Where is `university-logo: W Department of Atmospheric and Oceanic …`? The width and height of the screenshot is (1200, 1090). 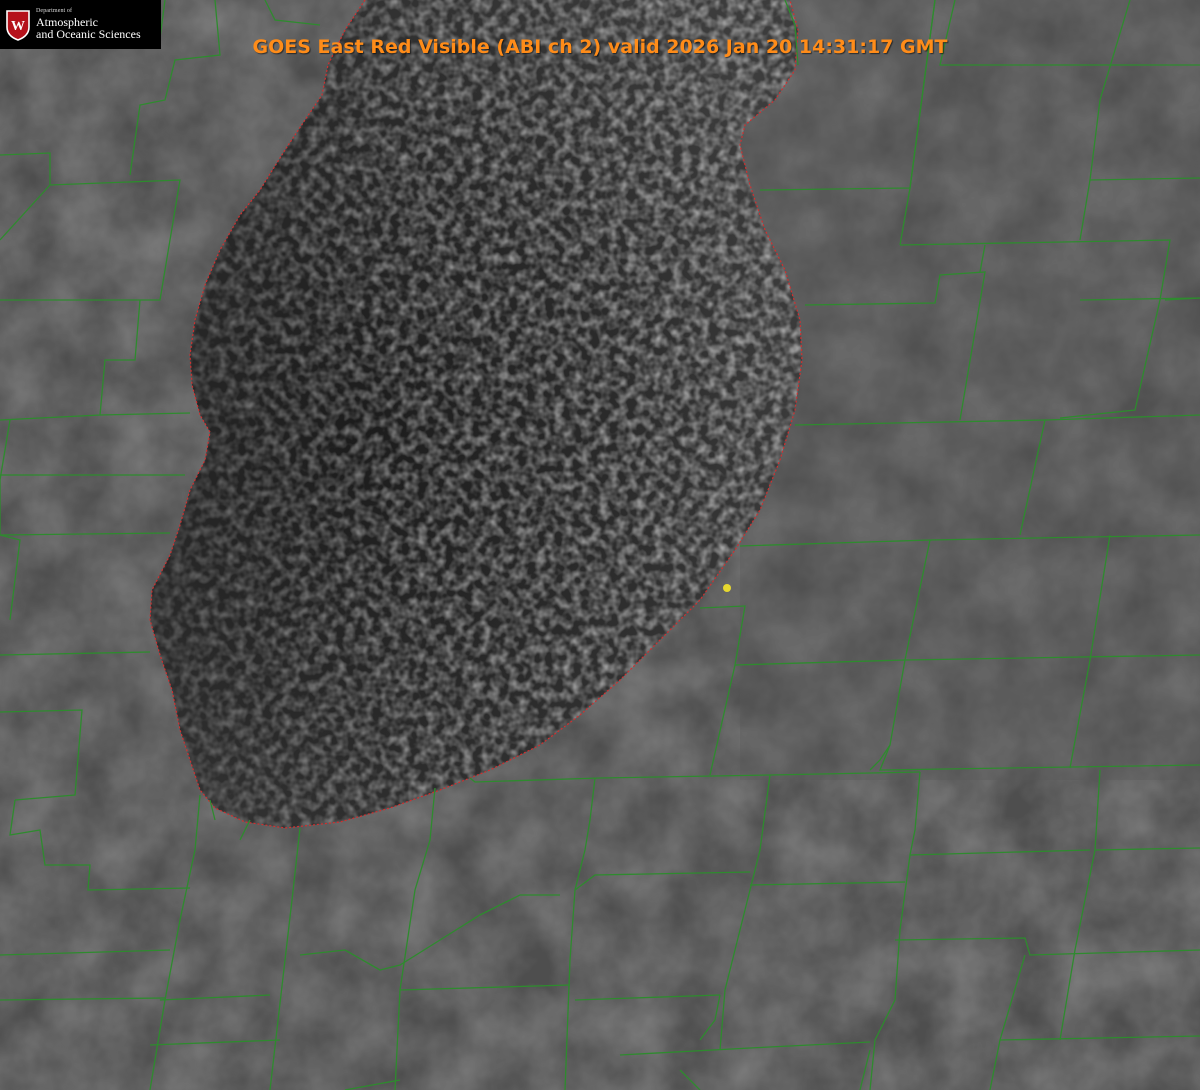 university-logo: W Department of Atmospheric and Oceanic … is located at coordinates (80, 24).